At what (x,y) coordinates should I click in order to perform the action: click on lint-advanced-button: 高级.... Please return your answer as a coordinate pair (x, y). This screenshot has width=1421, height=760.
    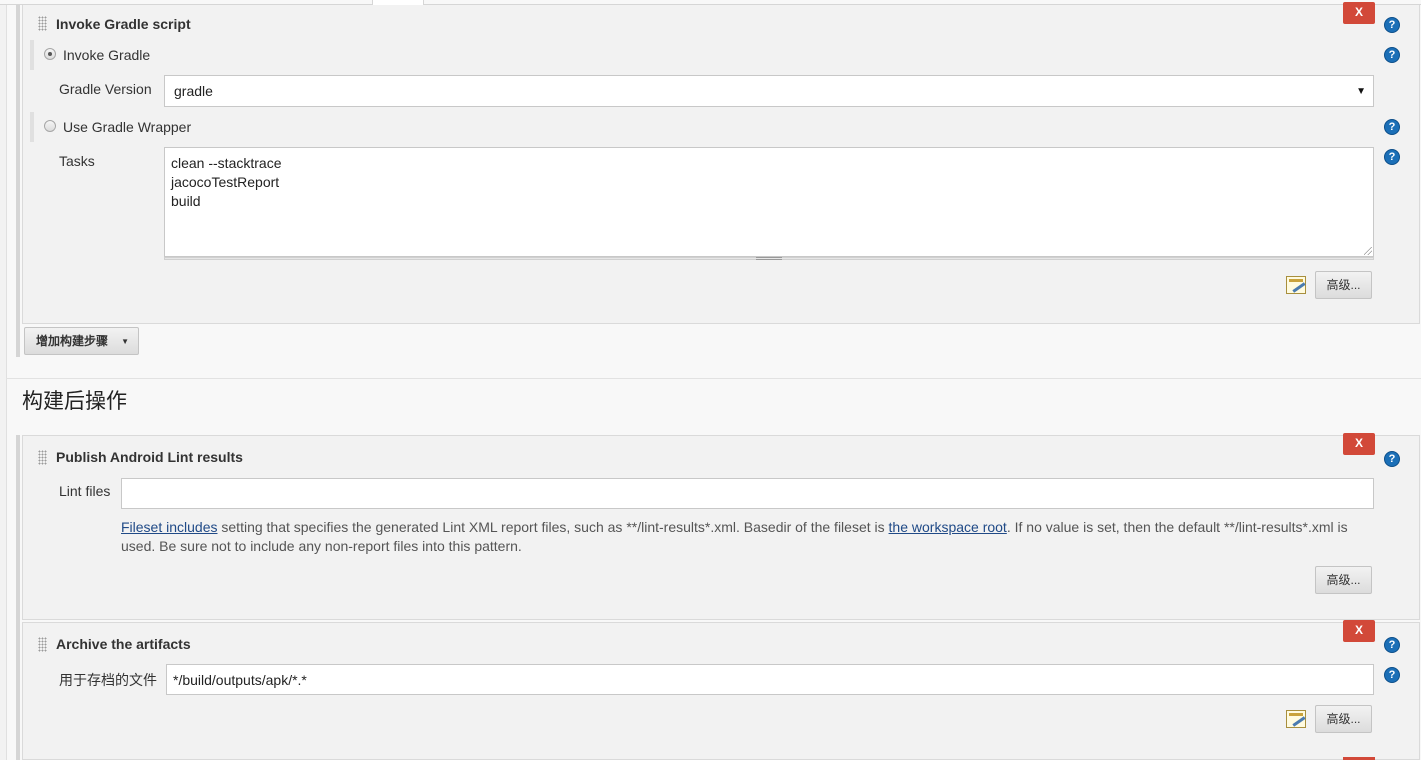
    Looking at the image, I should click on (1343, 580).